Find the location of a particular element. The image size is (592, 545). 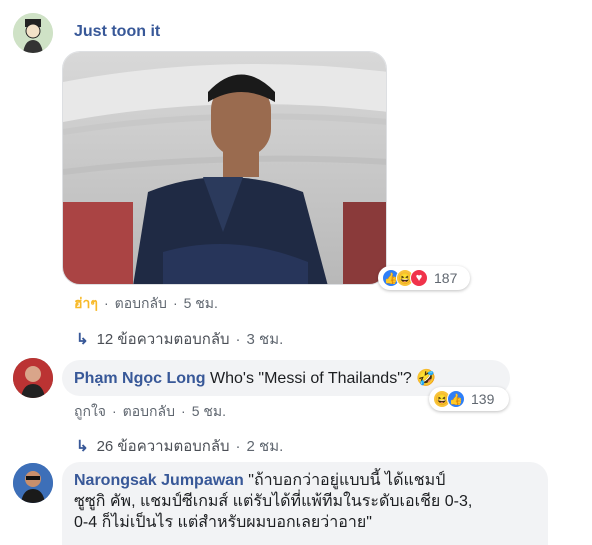

comment-meta: ฮ่าๆ · ตอบกลับ · 5 ชม. is located at coordinates (146, 303).